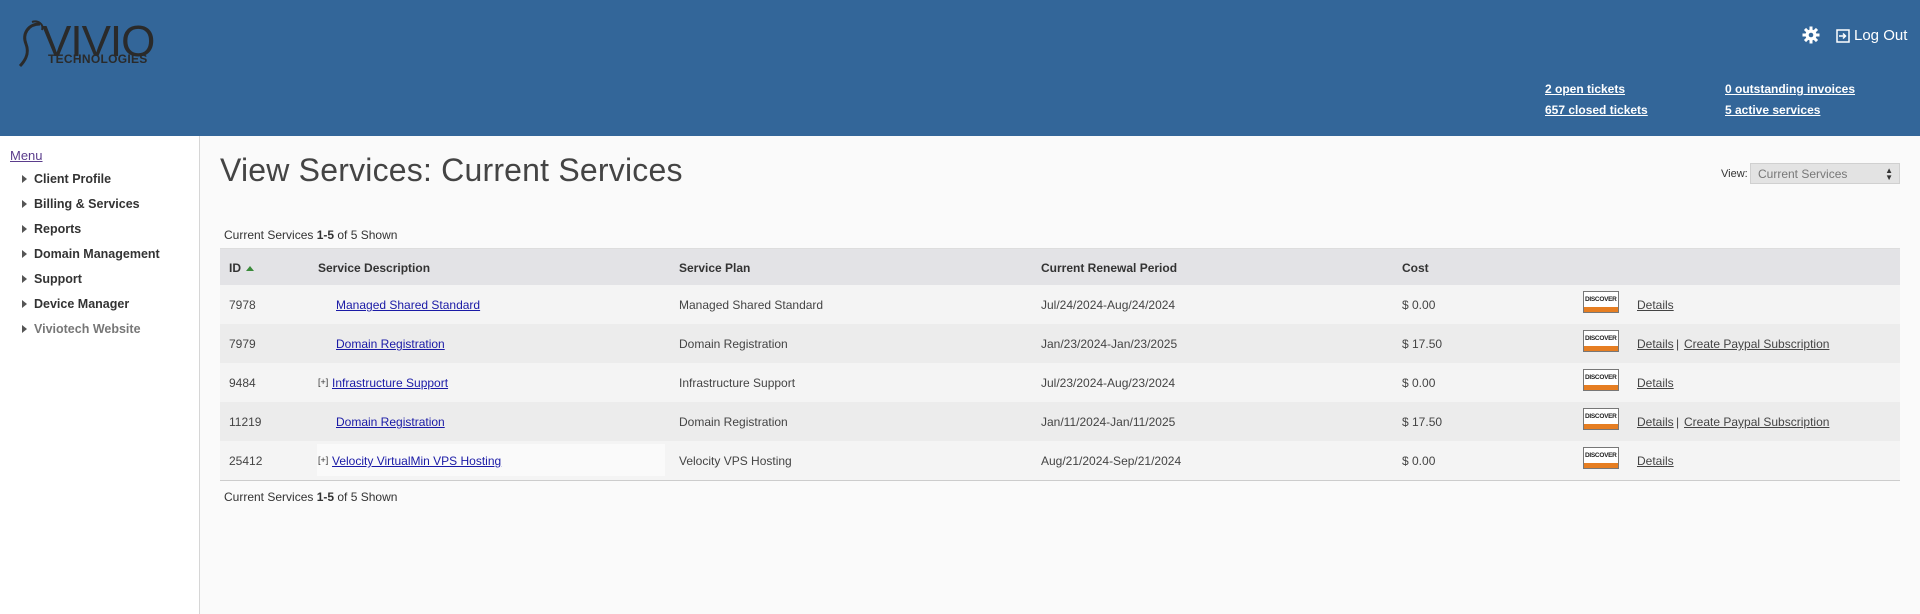 The height and width of the screenshot is (614, 1920). What do you see at coordinates (245, 422) in the screenshot?
I see `service-id: 11219` at bounding box center [245, 422].